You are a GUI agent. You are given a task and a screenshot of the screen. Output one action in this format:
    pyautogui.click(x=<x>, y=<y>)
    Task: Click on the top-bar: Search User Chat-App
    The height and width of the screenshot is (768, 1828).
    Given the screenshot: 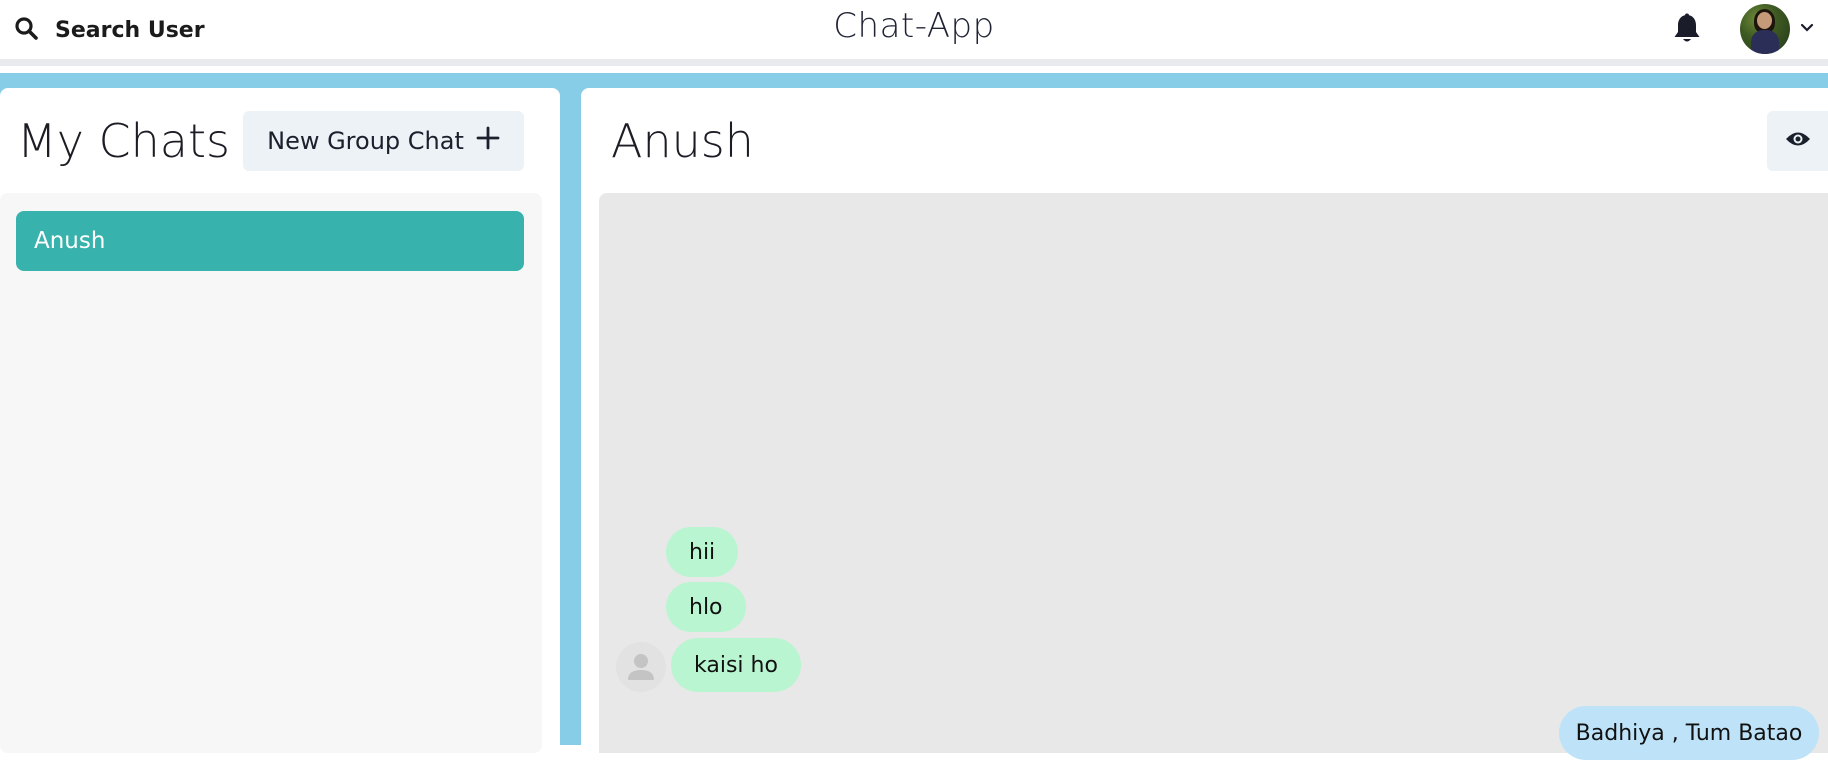 What is the action you would take?
    pyautogui.click(x=914, y=33)
    